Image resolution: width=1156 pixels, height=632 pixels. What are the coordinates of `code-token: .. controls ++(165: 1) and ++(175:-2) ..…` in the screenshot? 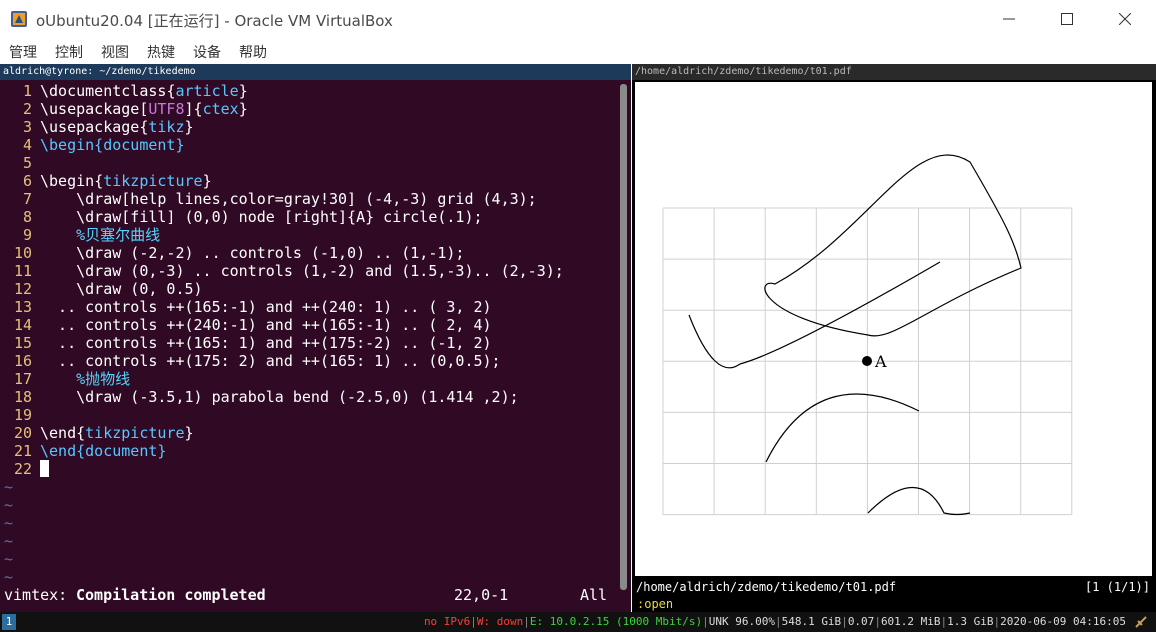 It's located at (266, 343).